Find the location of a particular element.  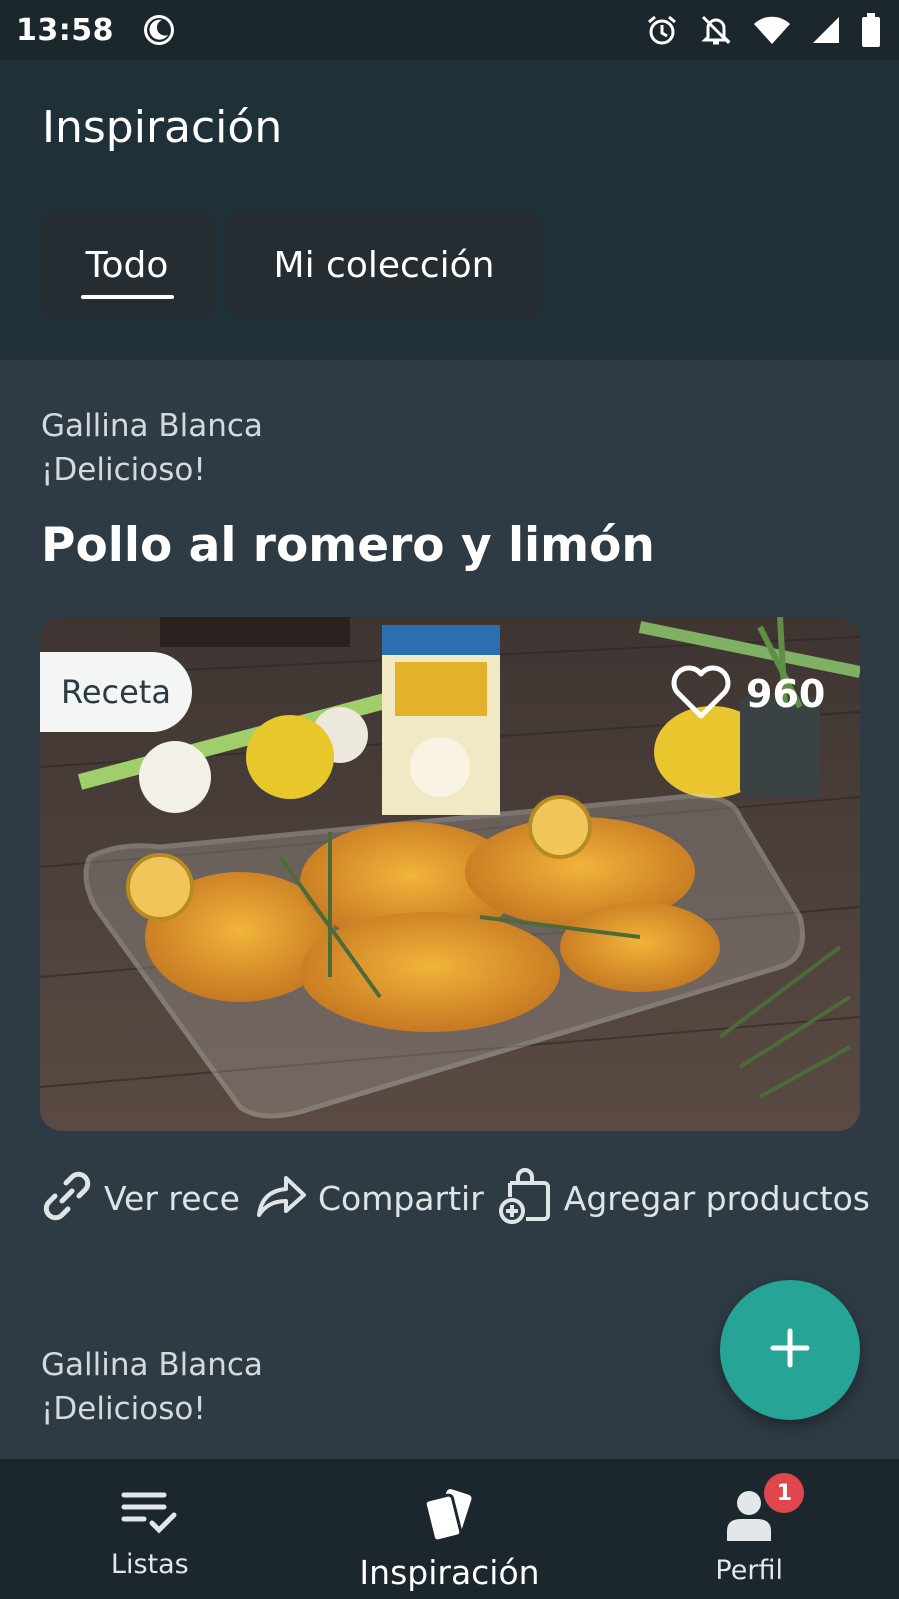

battery-icon is located at coordinates (871, 30).